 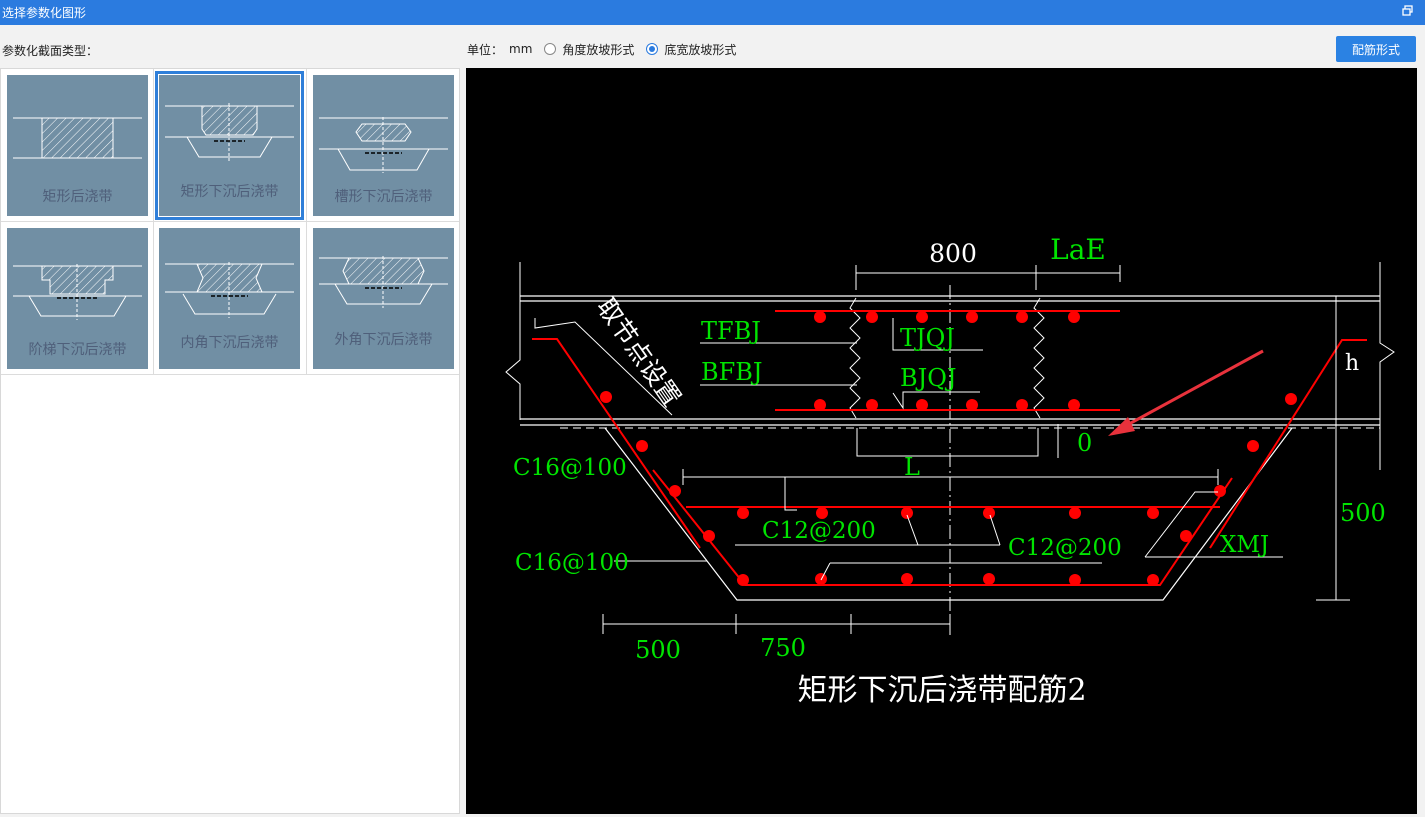 What do you see at coordinates (570, 468) in the screenshot?
I see `c16-top-label: C16@100` at bounding box center [570, 468].